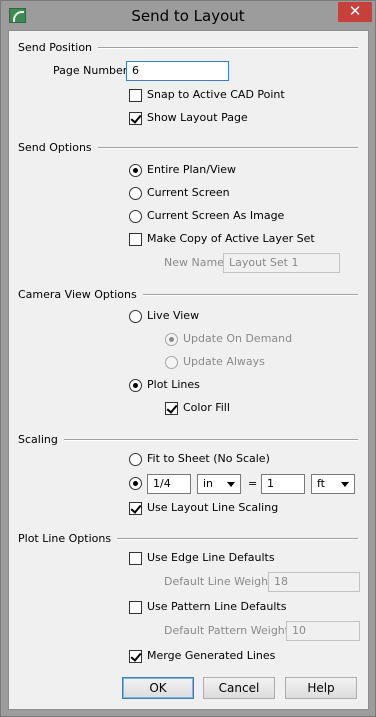 The width and height of the screenshot is (376, 717). Describe the element at coordinates (80, 295) in the screenshot. I see `camera-view-heading: Camera View Options` at that location.